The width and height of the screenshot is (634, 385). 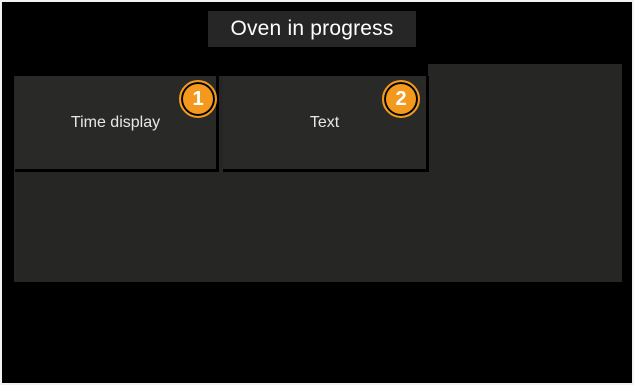 I want to click on panel-top-gap, so click(x=221, y=70).